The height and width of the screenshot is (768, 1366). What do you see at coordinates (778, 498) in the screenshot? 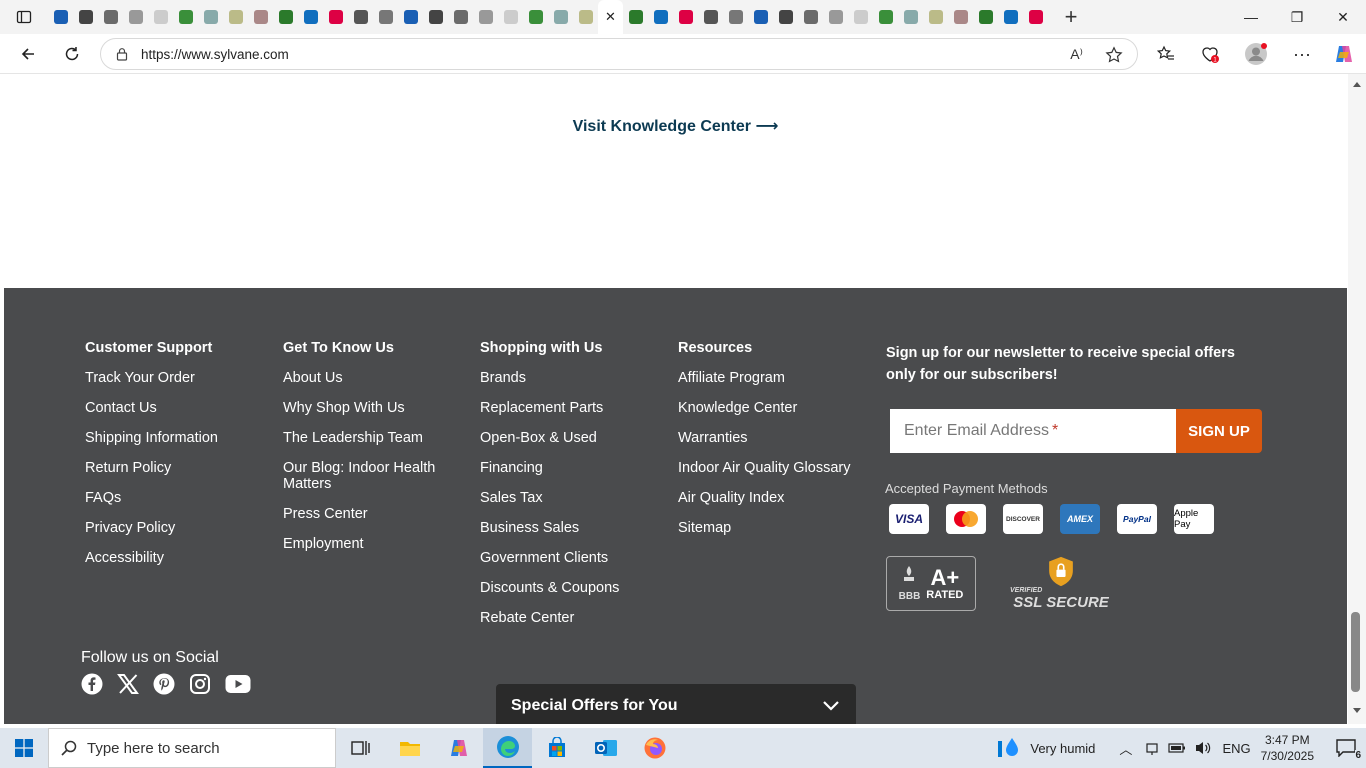
I see `footer-link: Air Quality Index` at bounding box center [778, 498].